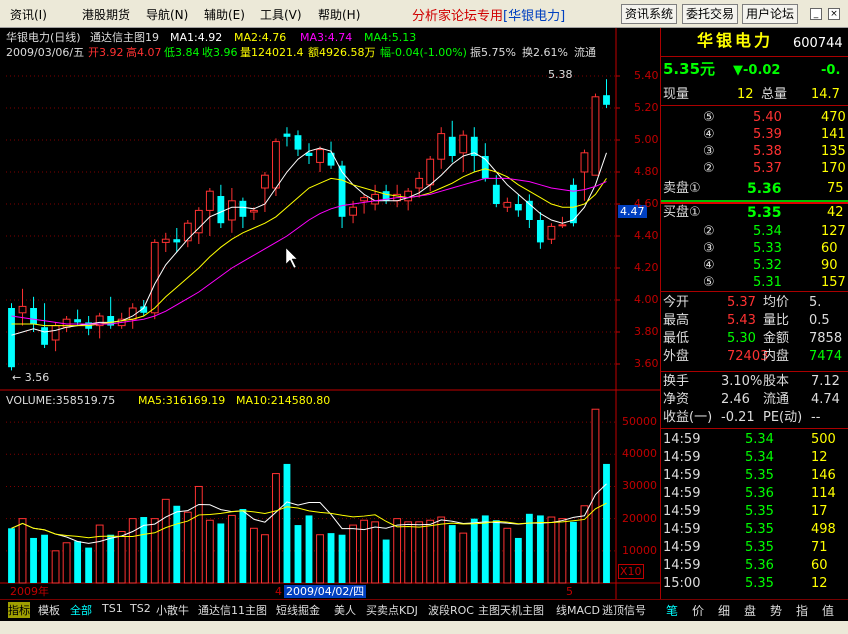  What do you see at coordinates (776, 302) in the screenshot?
I see `stat-label-2: 均价` at bounding box center [776, 302].